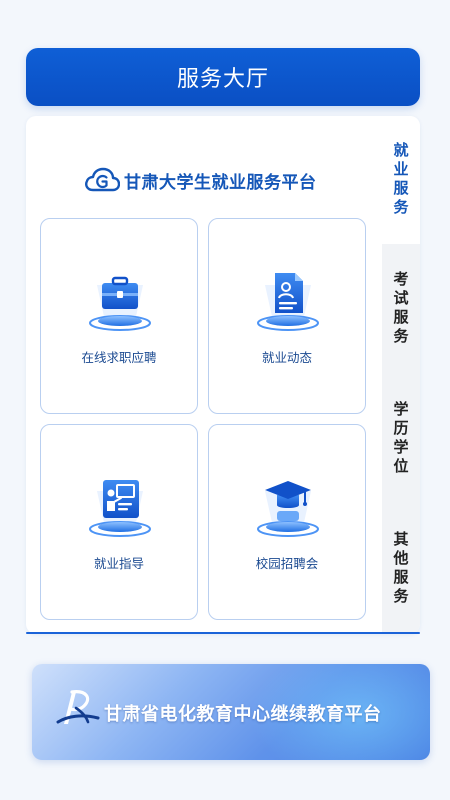 The image size is (450, 800). I want to click on service-category-tabs: 就业服务 考试服务 学历学位 其他服务, so click(401, 375).